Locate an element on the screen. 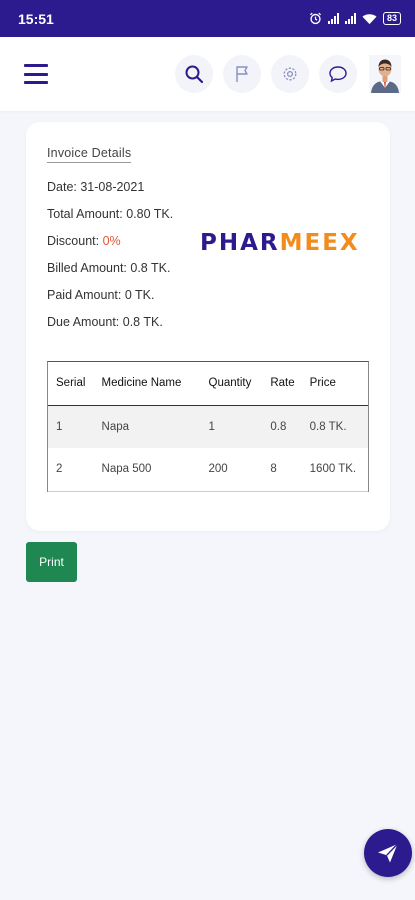 The height and width of the screenshot is (900, 415). menu-icon is located at coordinates (36, 74).